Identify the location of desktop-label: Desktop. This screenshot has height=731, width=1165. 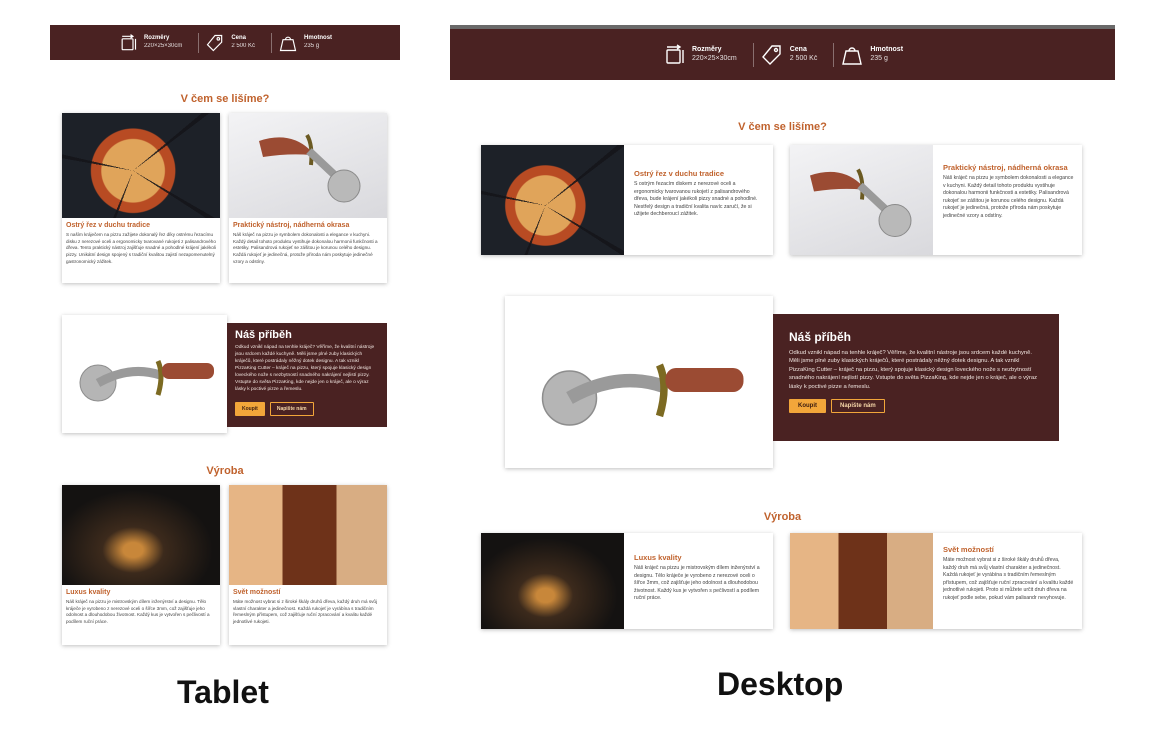
(780, 684).